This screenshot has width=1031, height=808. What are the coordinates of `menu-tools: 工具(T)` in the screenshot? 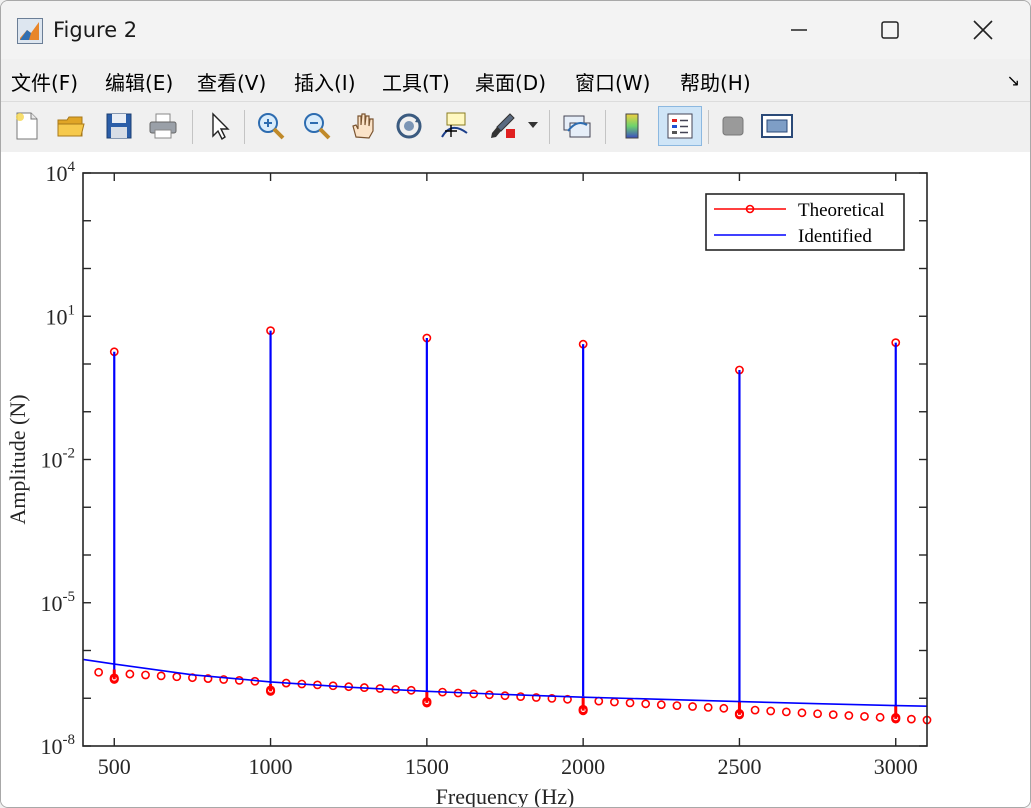 It's located at (416, 81).